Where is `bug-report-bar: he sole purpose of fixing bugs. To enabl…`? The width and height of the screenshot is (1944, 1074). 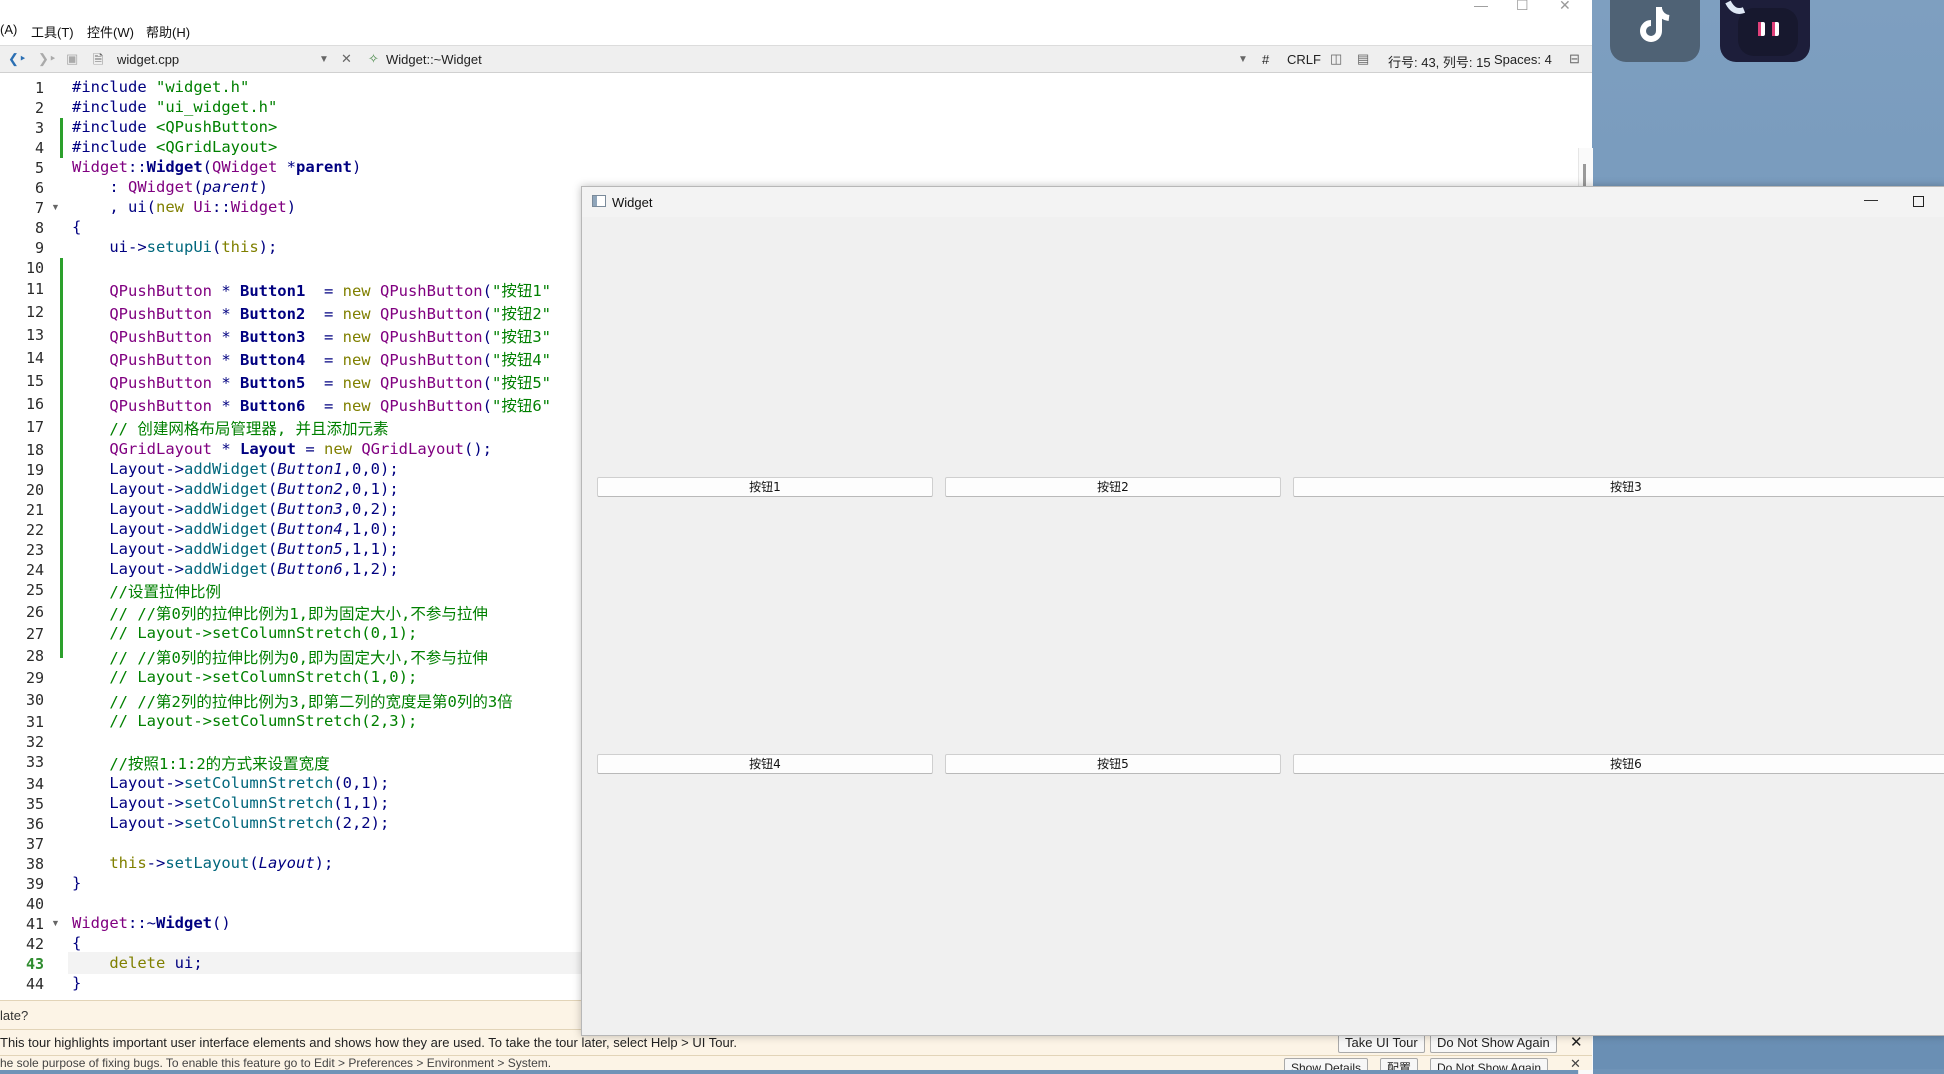
bug-report-bar: he sole purpose of fixing bugs. To enabl… is located at coordinates (796, 1062).